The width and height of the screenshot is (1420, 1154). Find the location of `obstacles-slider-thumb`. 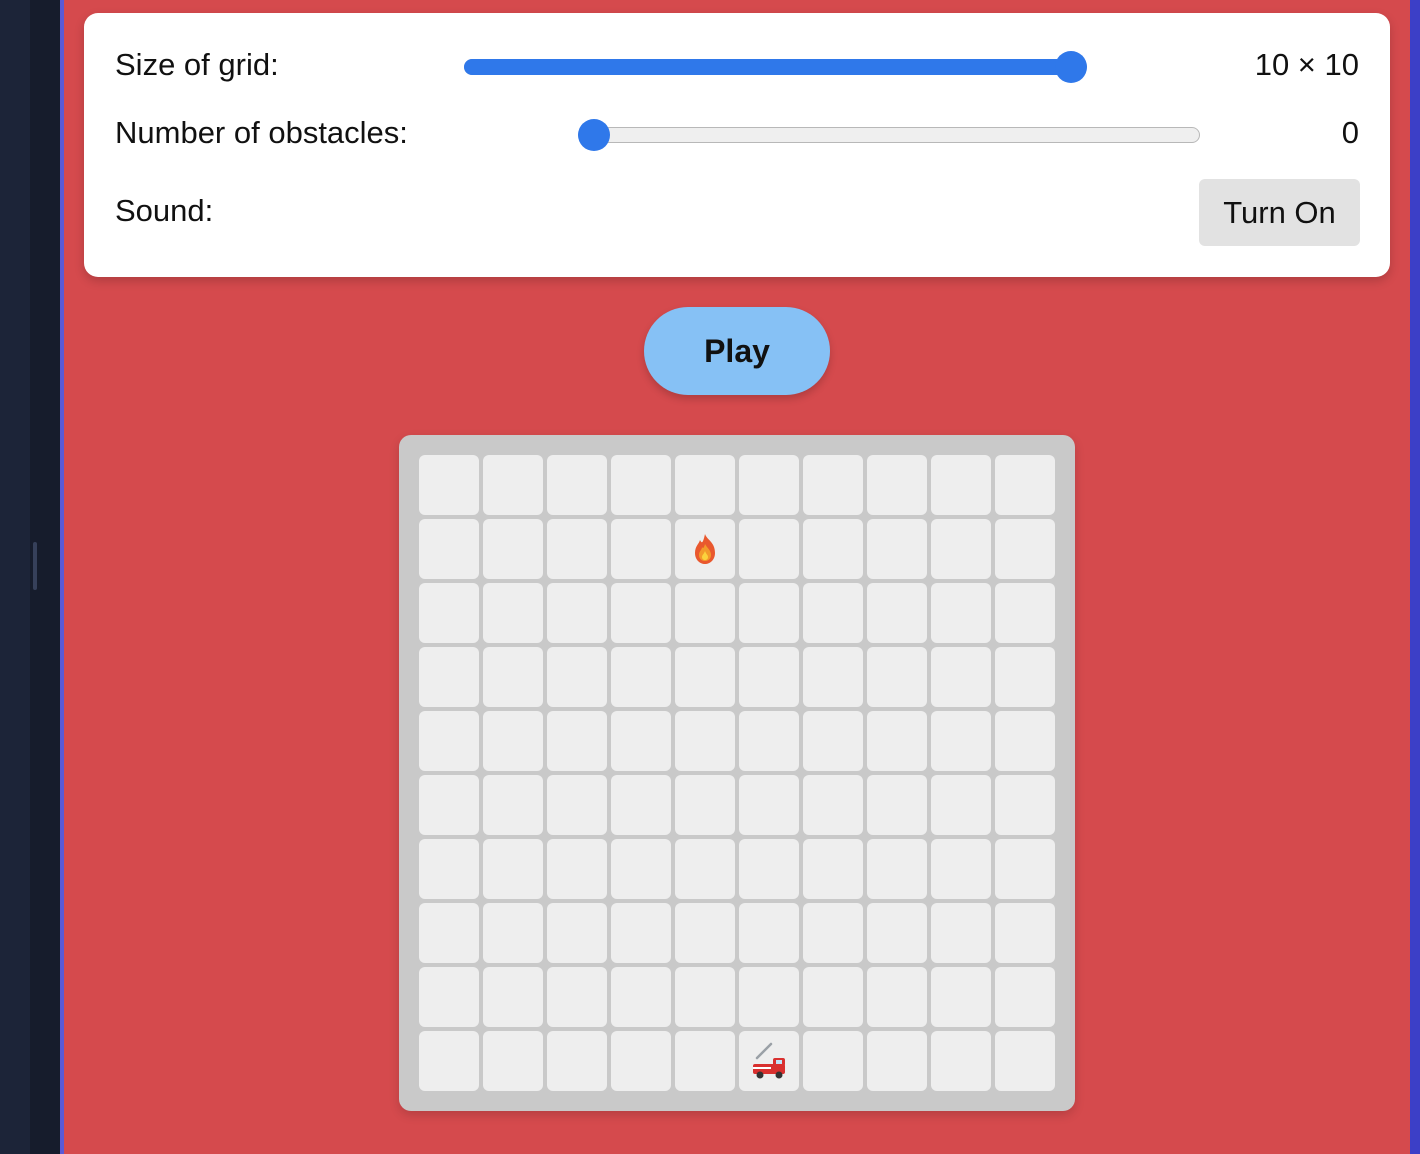

obstacles-slider-thumb is located at coordinates (594, 135).